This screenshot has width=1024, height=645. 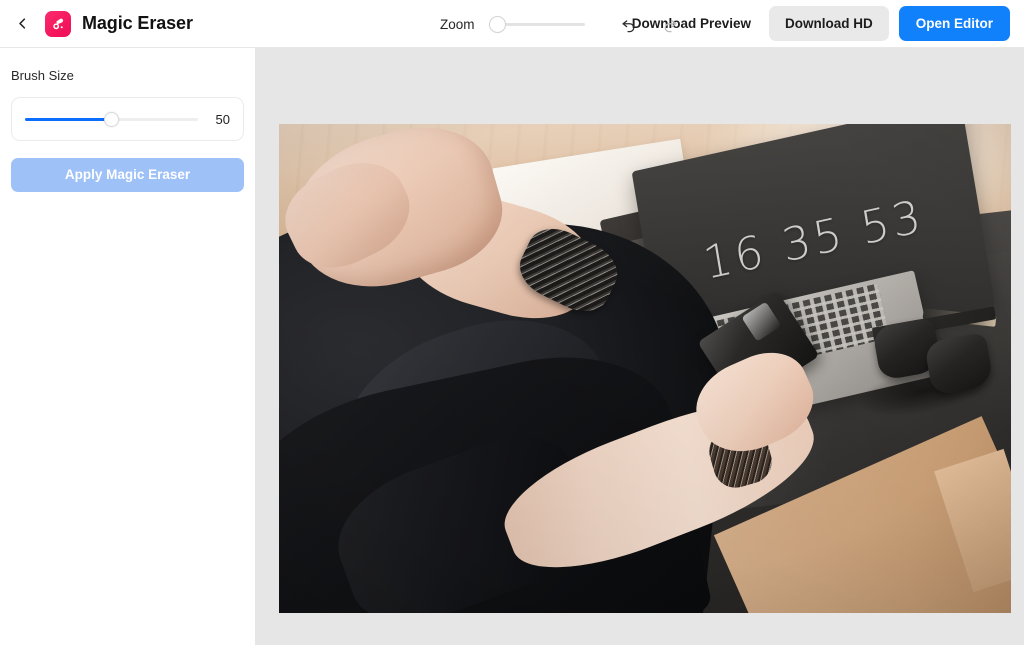 I want to click on magic-eraser-logo-icon, so click(x=58, y=23).